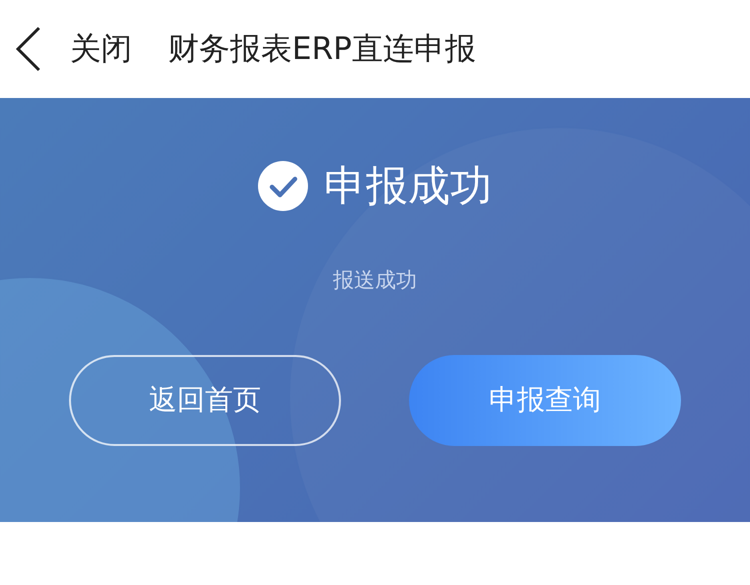 This screenshot has width=750, height=585. I want to click on result-message: 报送成功, so click(375, 280).